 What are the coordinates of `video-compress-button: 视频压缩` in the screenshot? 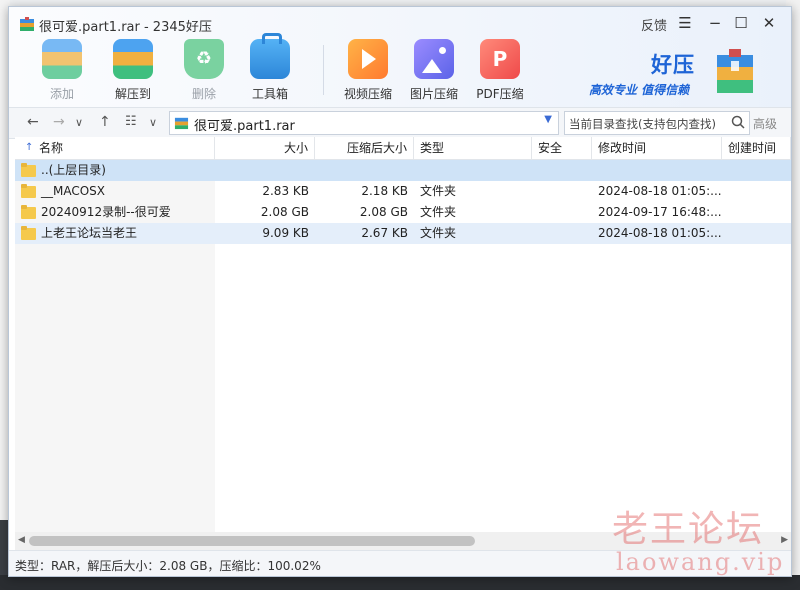 It's located at (368, 70).